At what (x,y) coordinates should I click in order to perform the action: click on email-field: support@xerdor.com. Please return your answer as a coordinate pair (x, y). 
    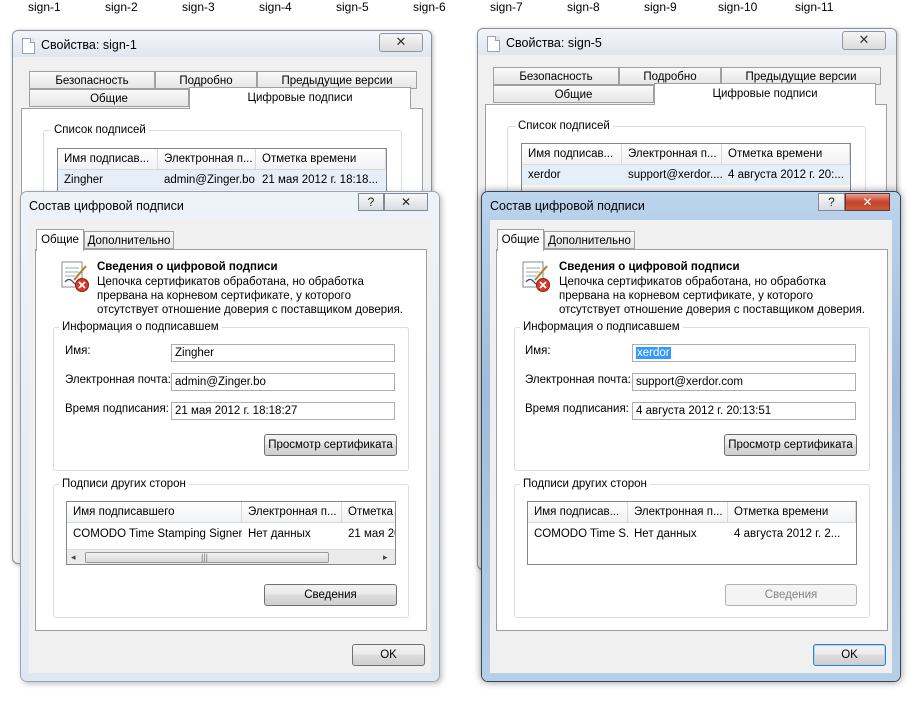
    Looking at the image, I should click on (744, 382).